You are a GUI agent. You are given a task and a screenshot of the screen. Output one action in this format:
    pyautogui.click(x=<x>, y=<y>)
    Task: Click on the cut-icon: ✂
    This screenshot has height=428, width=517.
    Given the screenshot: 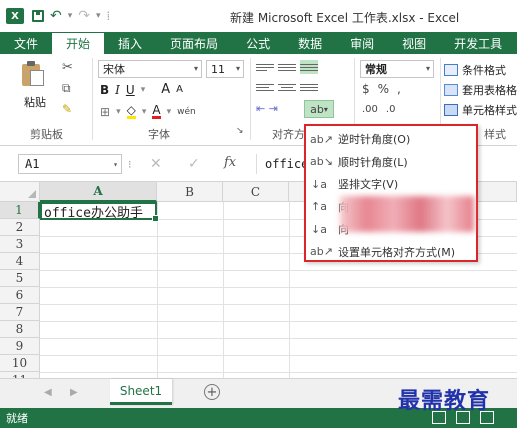 What is the action you would take?
    pyautogui.click(x=67, y=67)
    